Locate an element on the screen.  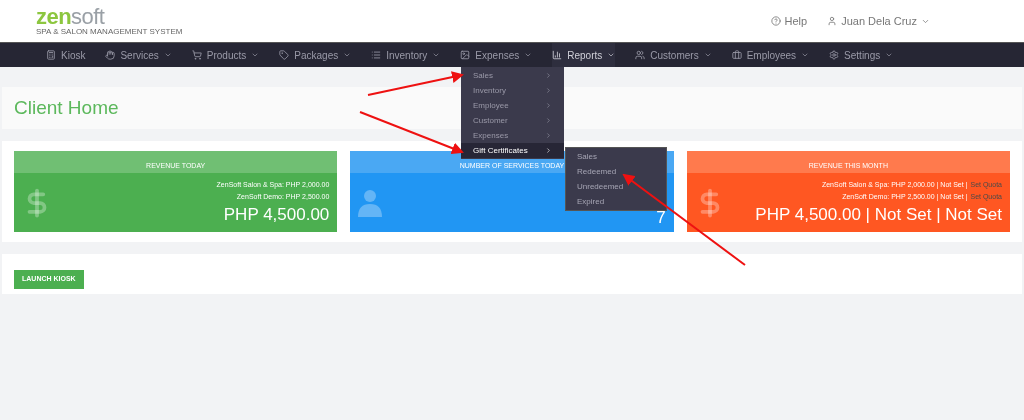
nav-item: Packages is located at coordinates (315, 55).